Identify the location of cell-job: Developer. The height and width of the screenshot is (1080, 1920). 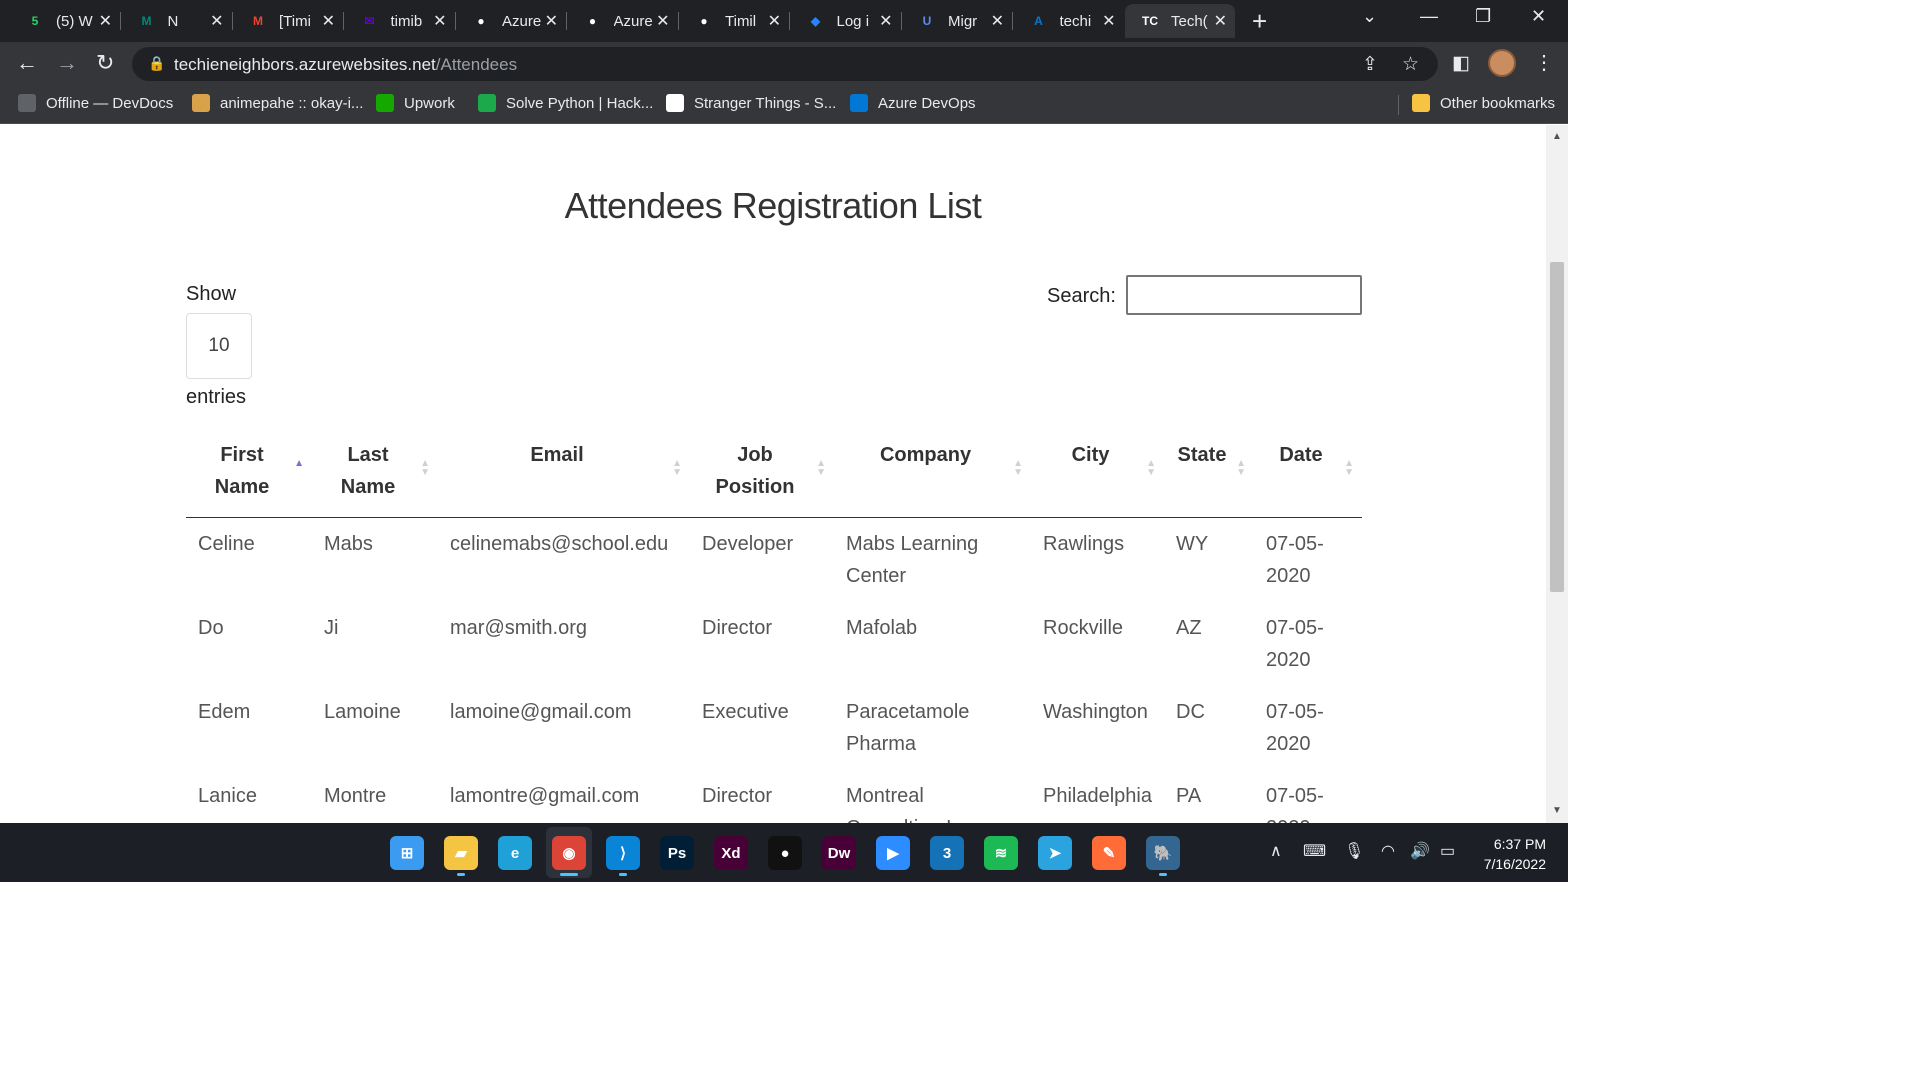
(748, 544).